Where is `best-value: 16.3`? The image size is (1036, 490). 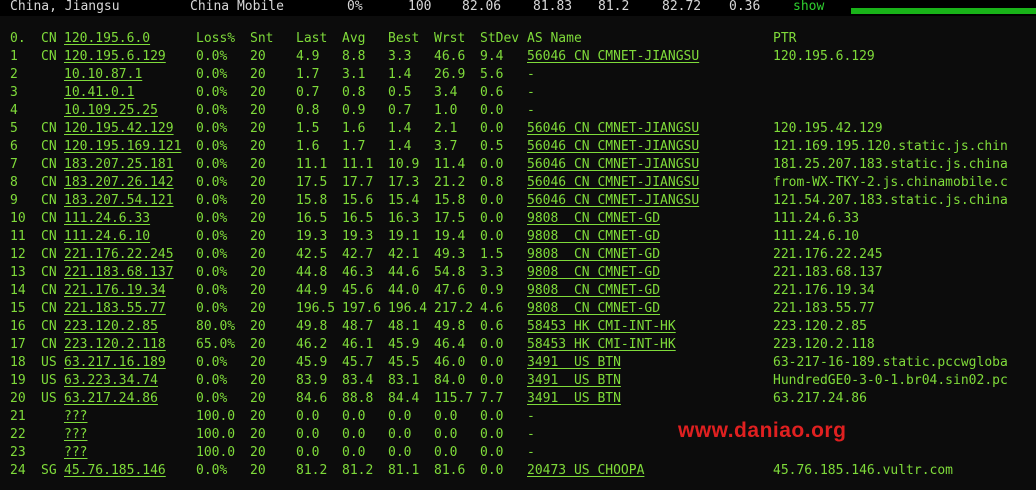 best-value: 16.3 is located at coordinates (404, 218).